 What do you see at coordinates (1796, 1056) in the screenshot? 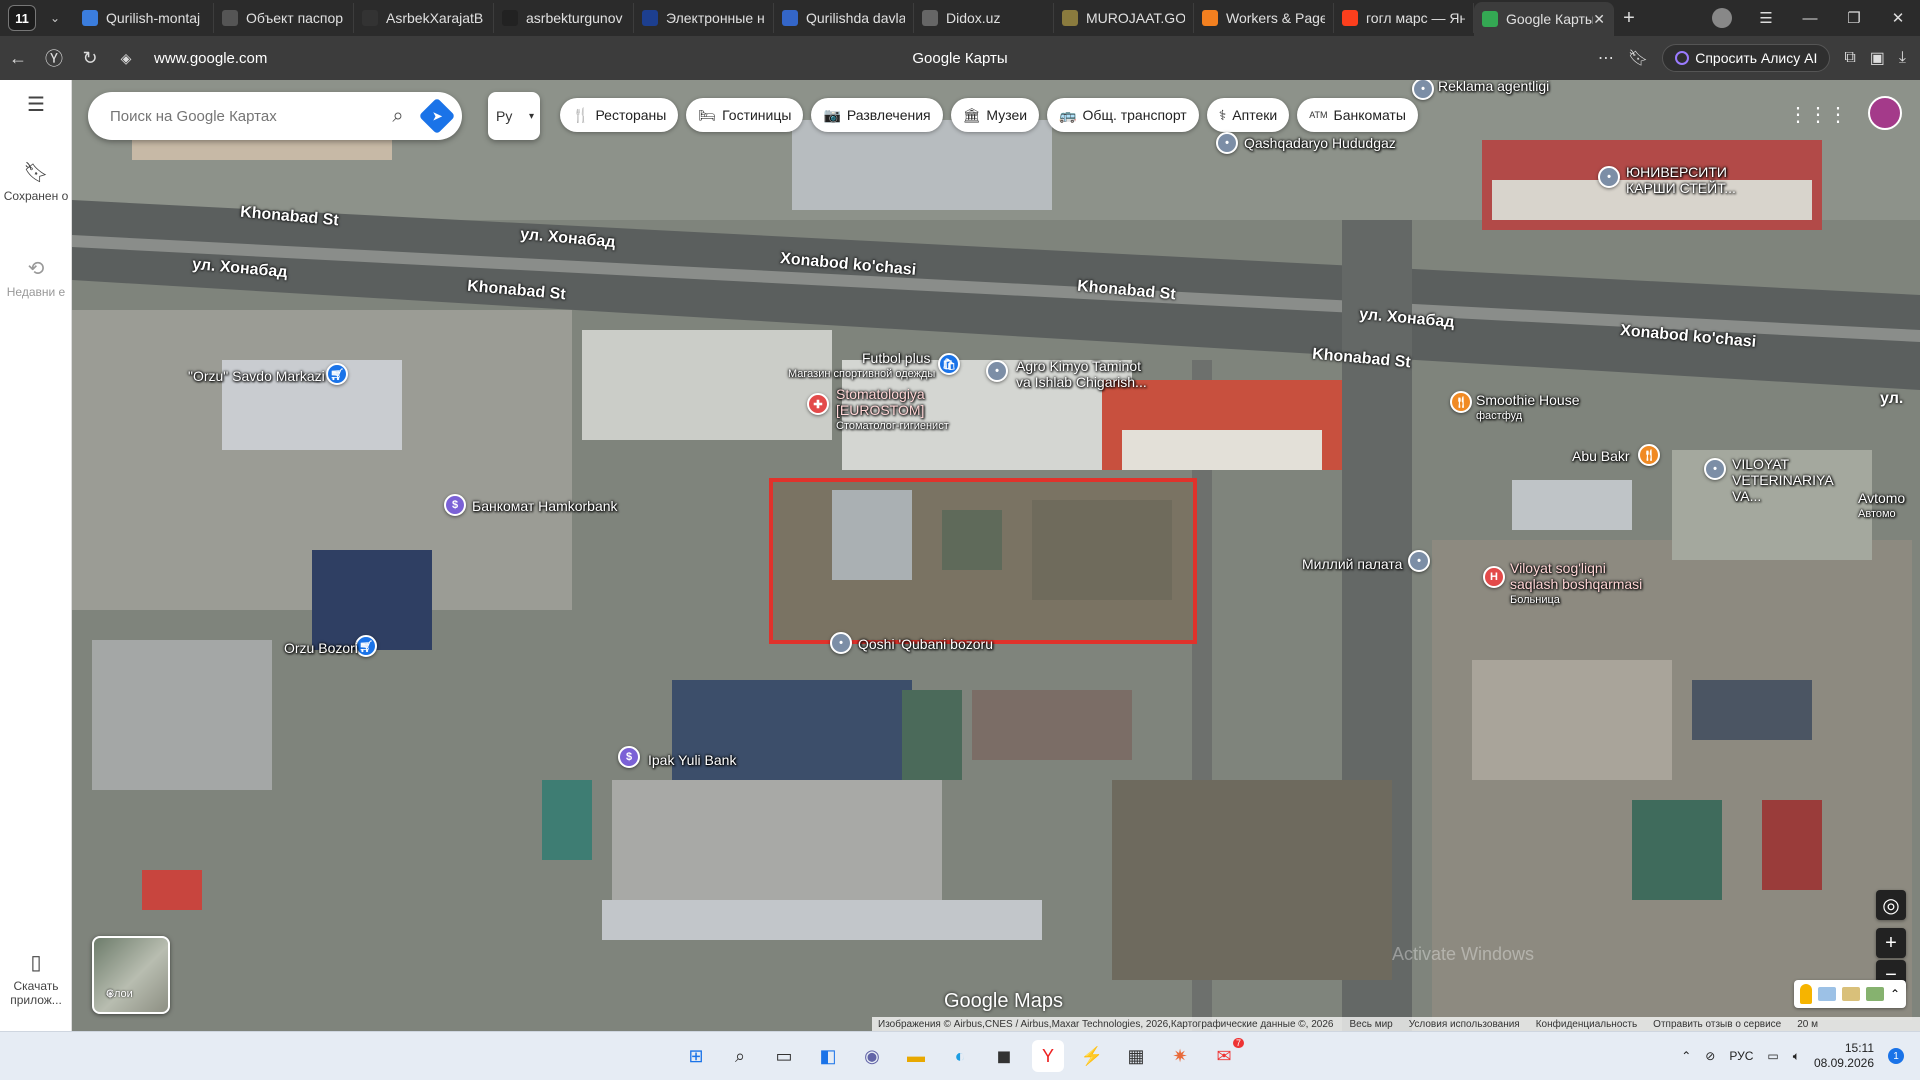
I see `volume-icon: 🔈︎` at bounding box center [1796, 1056].